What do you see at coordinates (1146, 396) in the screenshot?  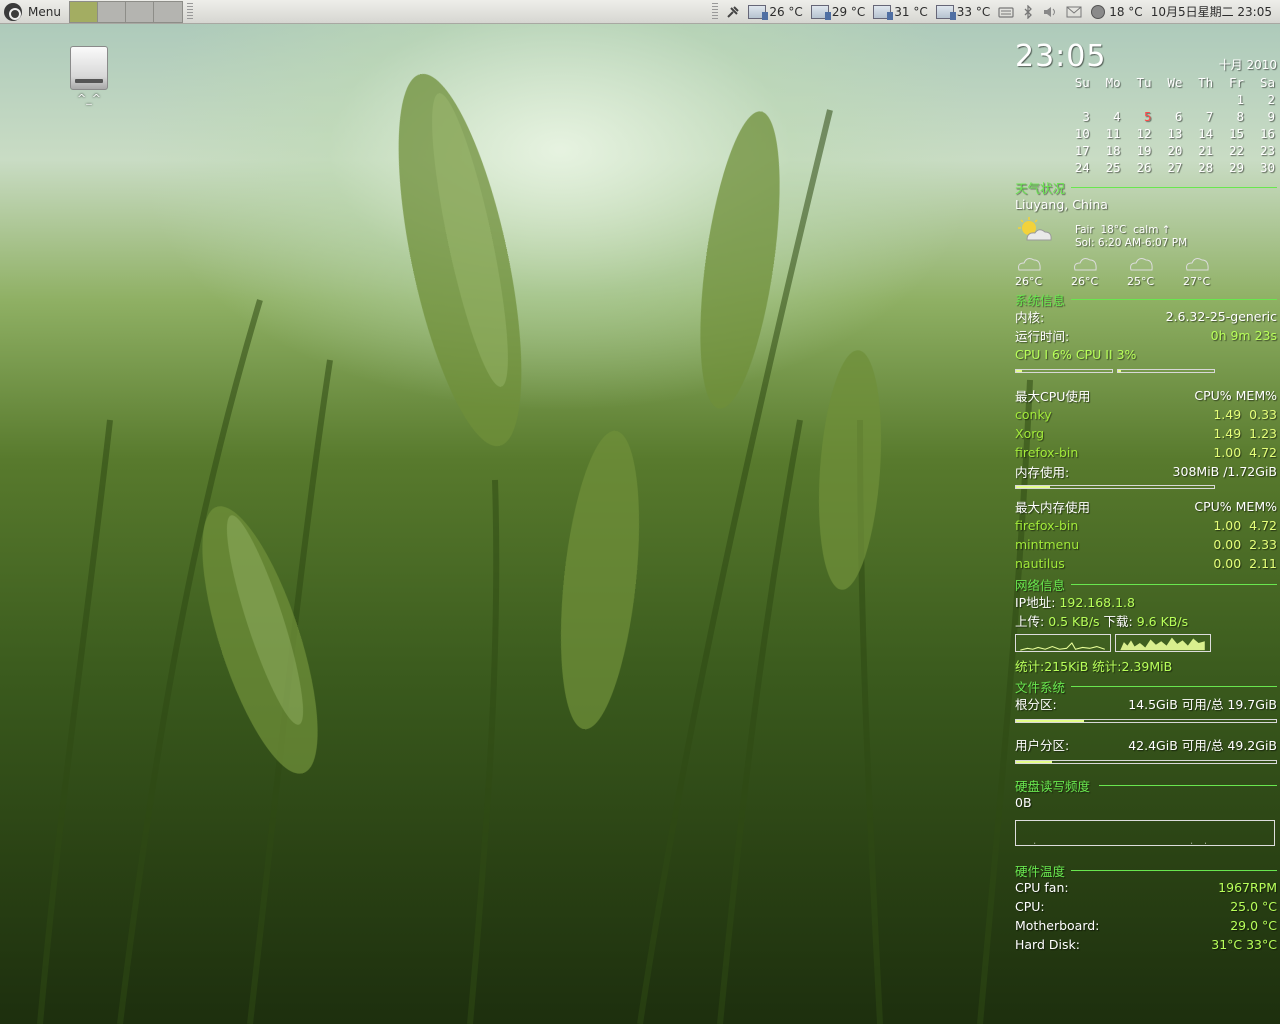 I see `top-cpu-header: 最大CPU使用 CPU% MEM%` at bounding box center [1146, 396].